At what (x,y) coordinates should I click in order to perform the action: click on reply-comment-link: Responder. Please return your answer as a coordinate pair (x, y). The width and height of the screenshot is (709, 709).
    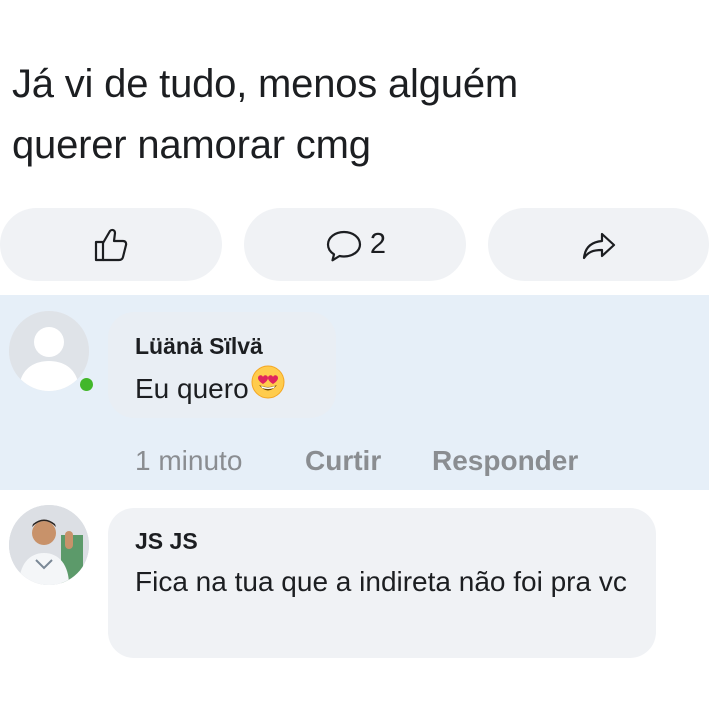
    Looking at the image, I should click on (505, 461).